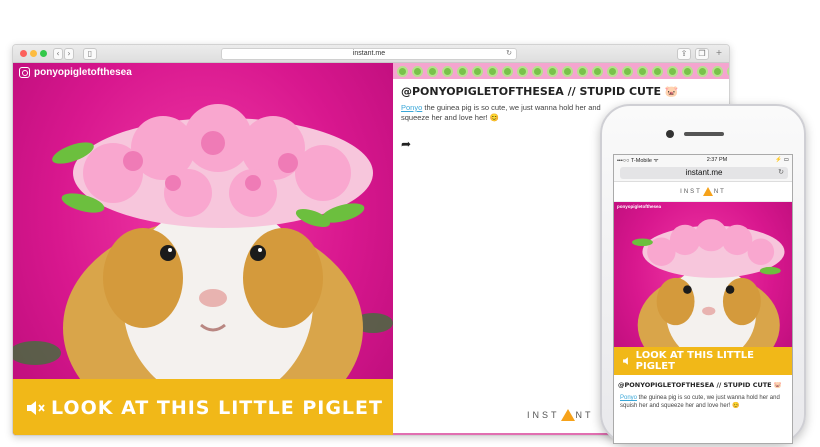 The width and height of the screenshot is (820, 447). I want to click on instagram-handle: ponyopigletofthesea, so click(75, 72).